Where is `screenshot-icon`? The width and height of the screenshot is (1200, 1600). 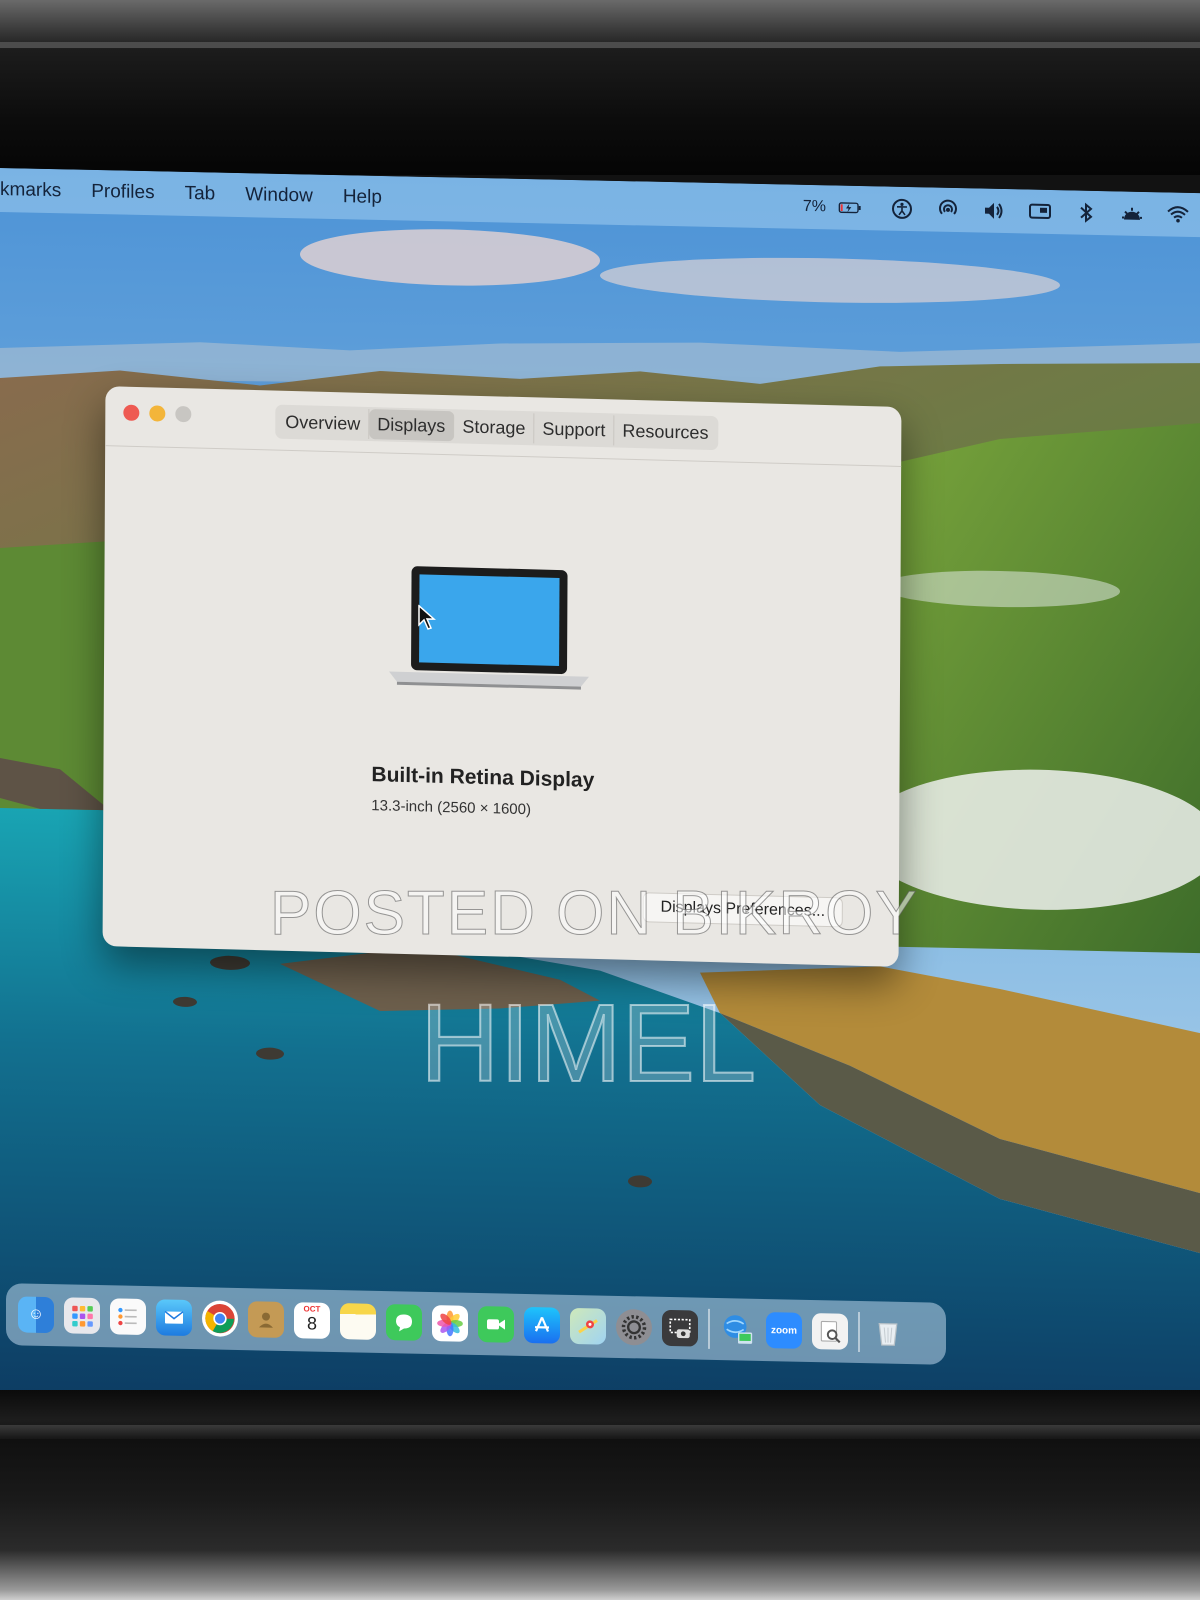 screenshot-icon is located at coordinates (680, 1328).